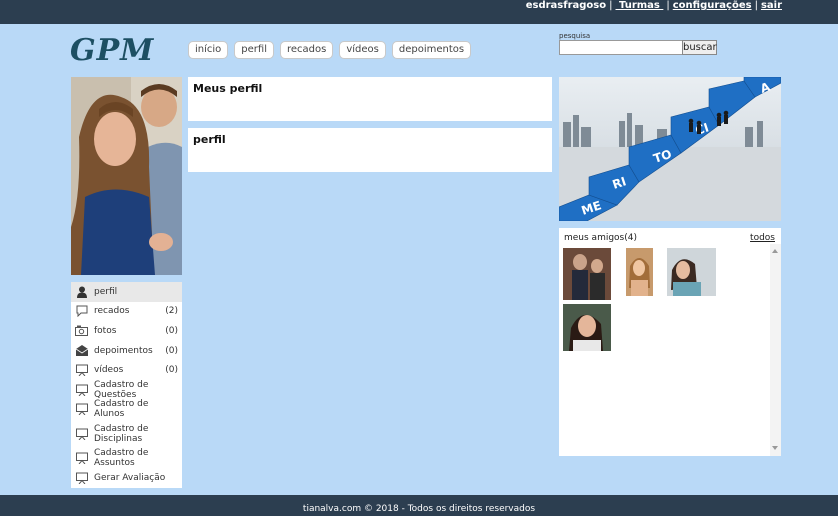 The height and width of the screenshot is (516, 838). Describe the element at coordinates (105, 330) in the screenshot. I see `sidebar-item-label: fotos` at that location.